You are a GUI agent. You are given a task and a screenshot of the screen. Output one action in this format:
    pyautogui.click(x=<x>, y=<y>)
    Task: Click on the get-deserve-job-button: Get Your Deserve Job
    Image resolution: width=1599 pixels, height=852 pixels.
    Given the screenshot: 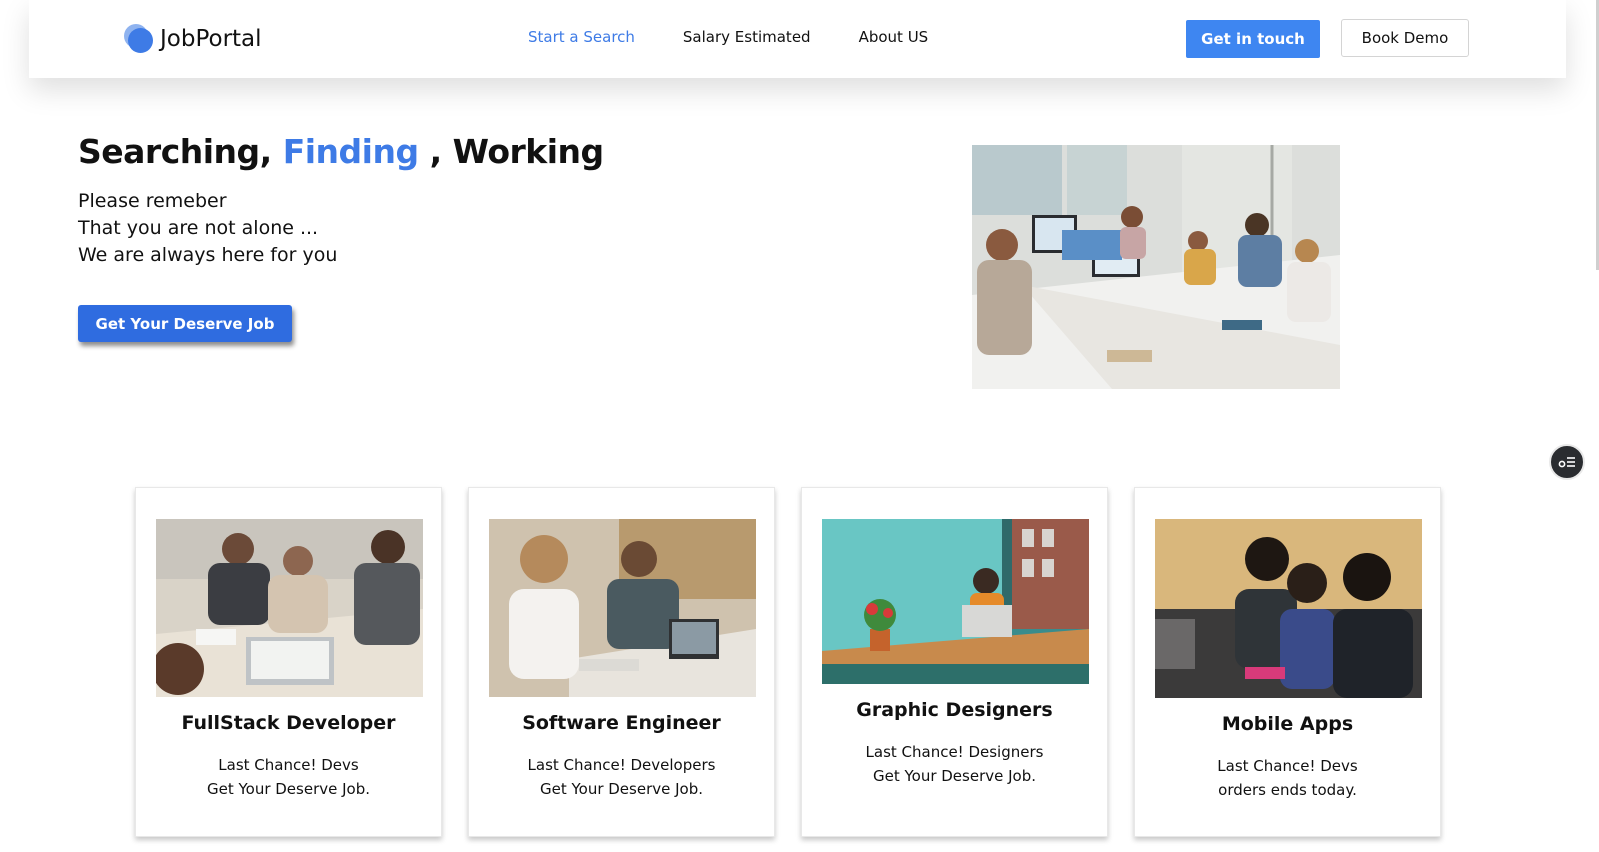 What is the action you would take?
    pyautogui.click(x=185, y=323)
    